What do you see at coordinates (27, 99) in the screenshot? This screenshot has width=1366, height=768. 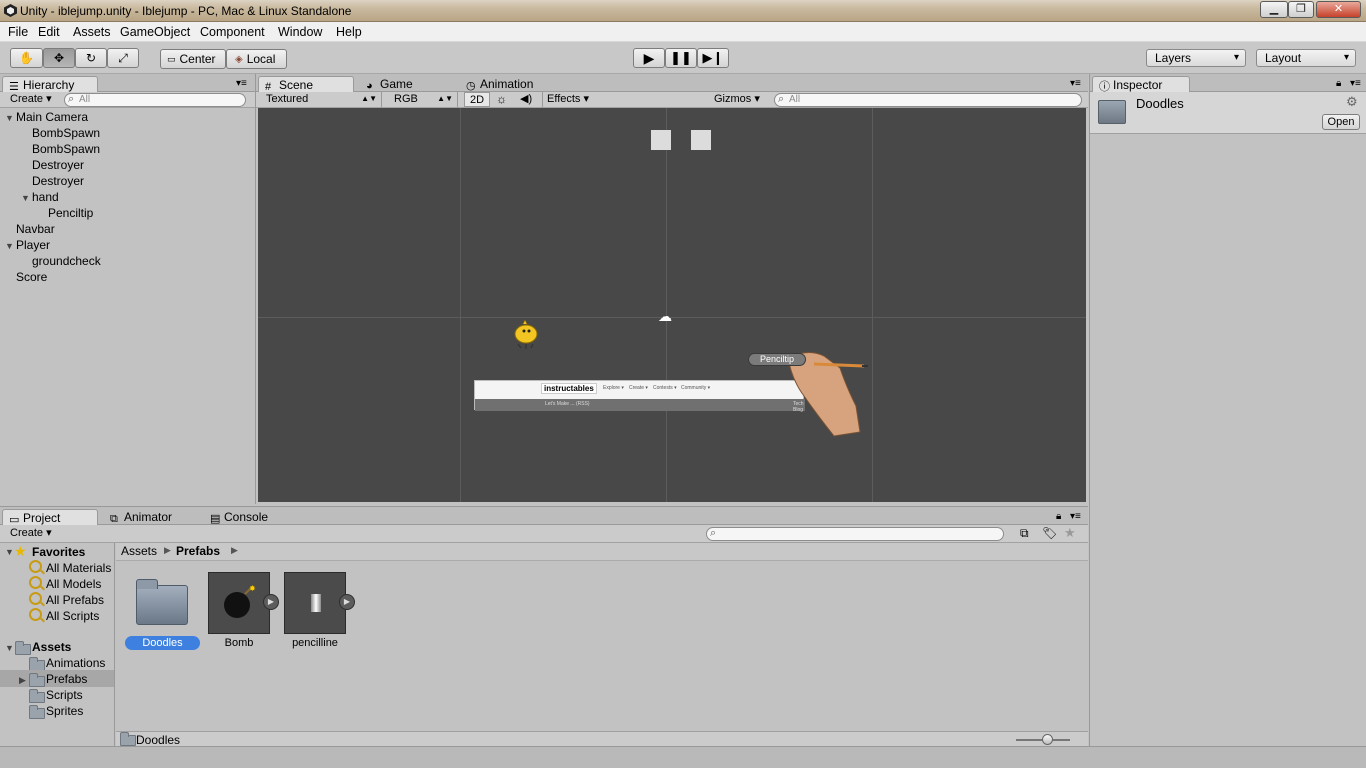 I see `create-label: Create` at bounding box center [27, 99].